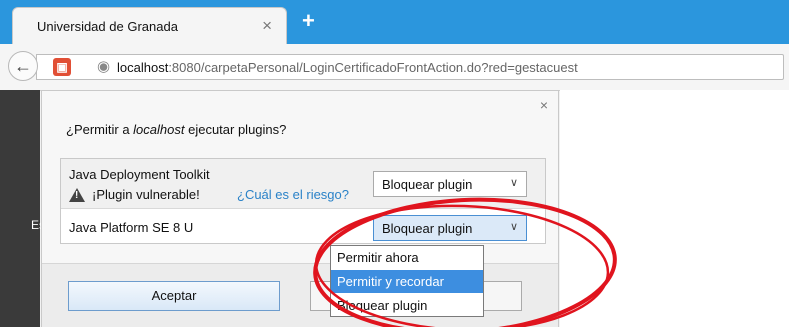 The image size is (789, 327). I want to click on option-block-plugin: Bloquear plugin, so click(407, 305).